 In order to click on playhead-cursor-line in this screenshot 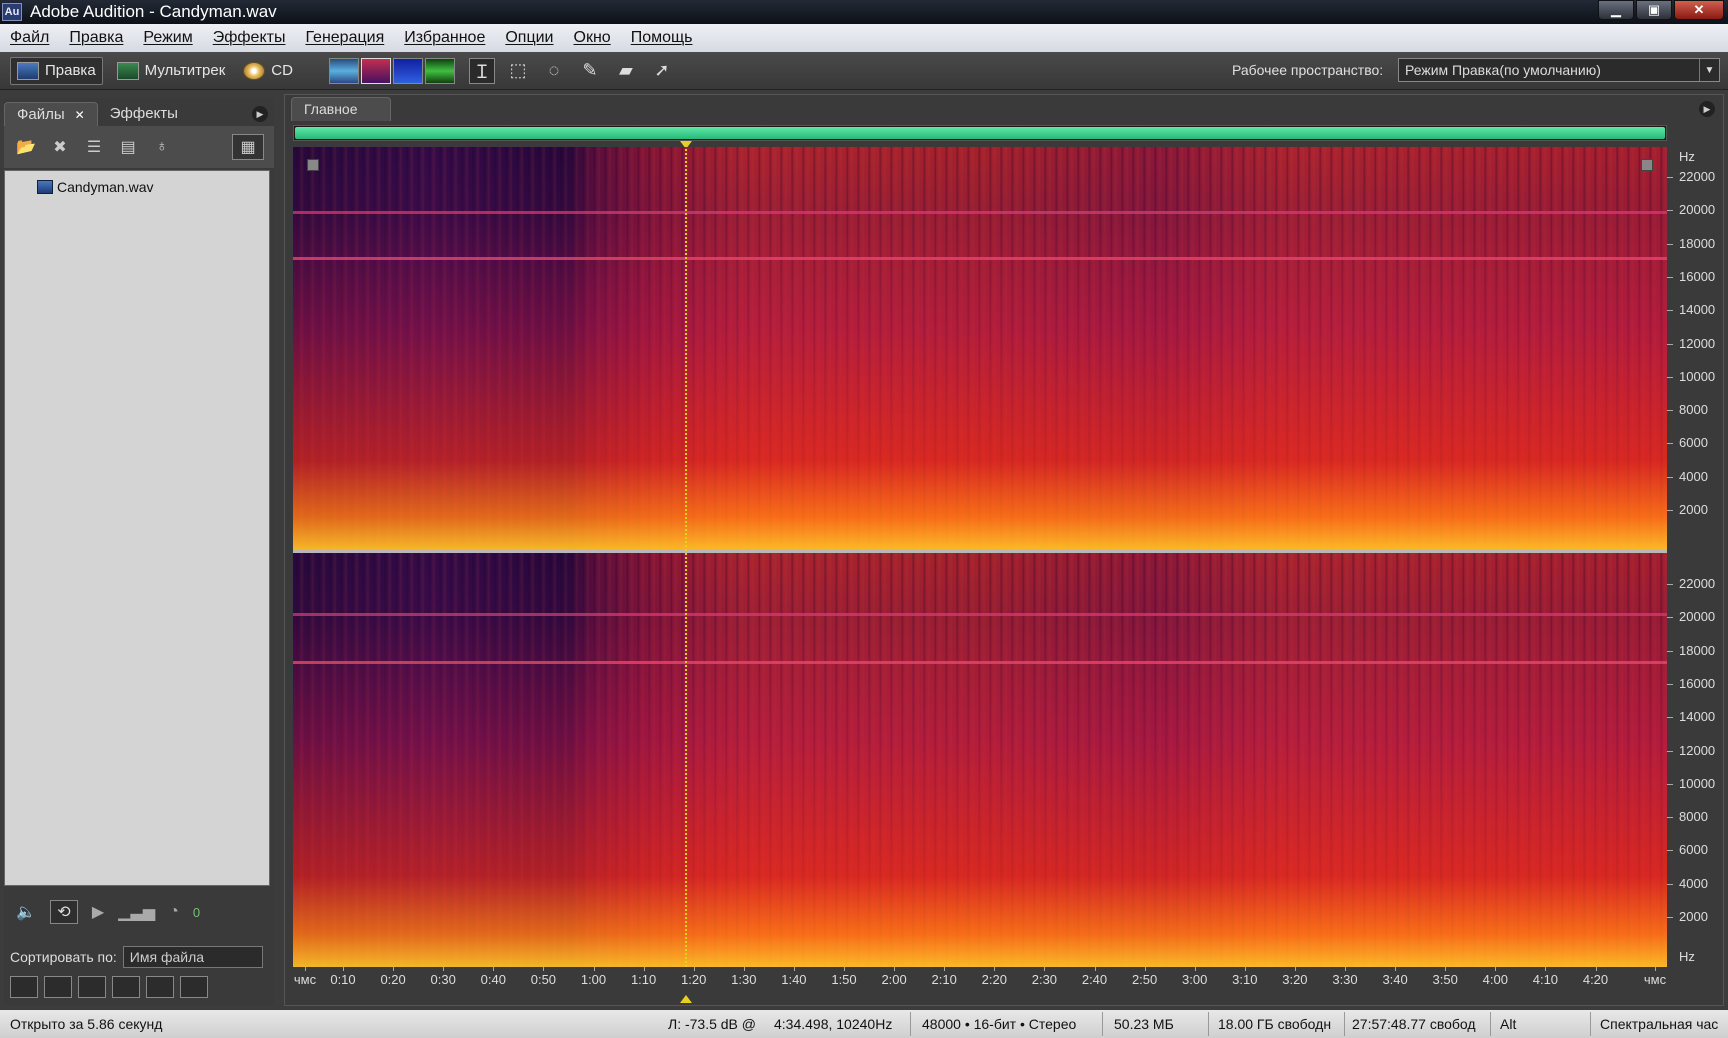, I will do `click(686, 554)`.